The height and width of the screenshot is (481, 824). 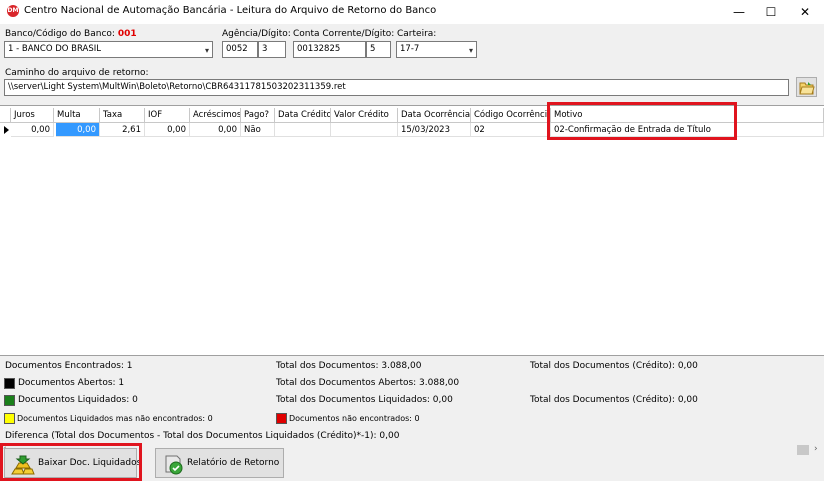 What do you see at coordinates (344, 34) in the screenshot?
I see `account-label: Conta Corrente/Dígito:` at bounding box center [344, 34].